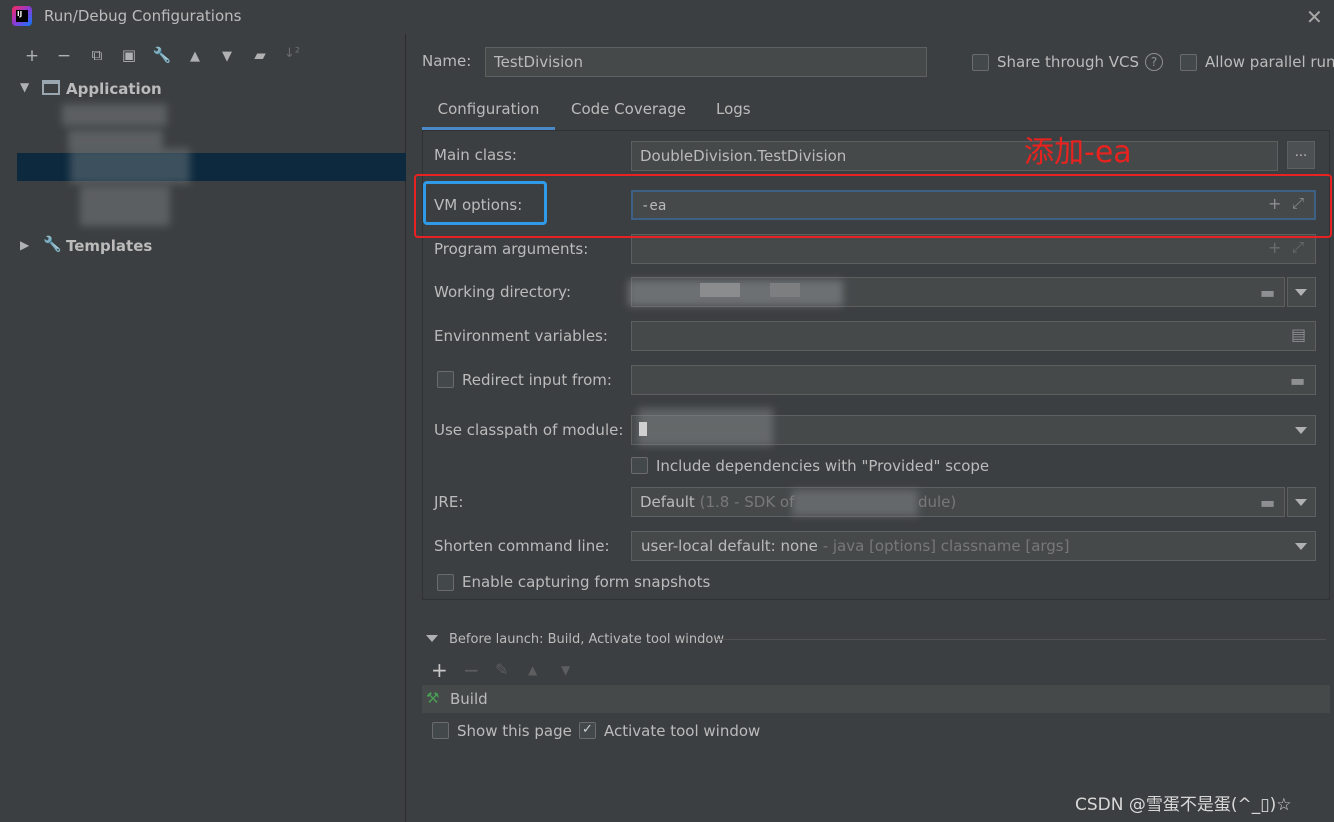 Image resolution: width=1334 pixels, height=822 pixels. I want to click on collapse-arrow-icon, so click(432, 638).